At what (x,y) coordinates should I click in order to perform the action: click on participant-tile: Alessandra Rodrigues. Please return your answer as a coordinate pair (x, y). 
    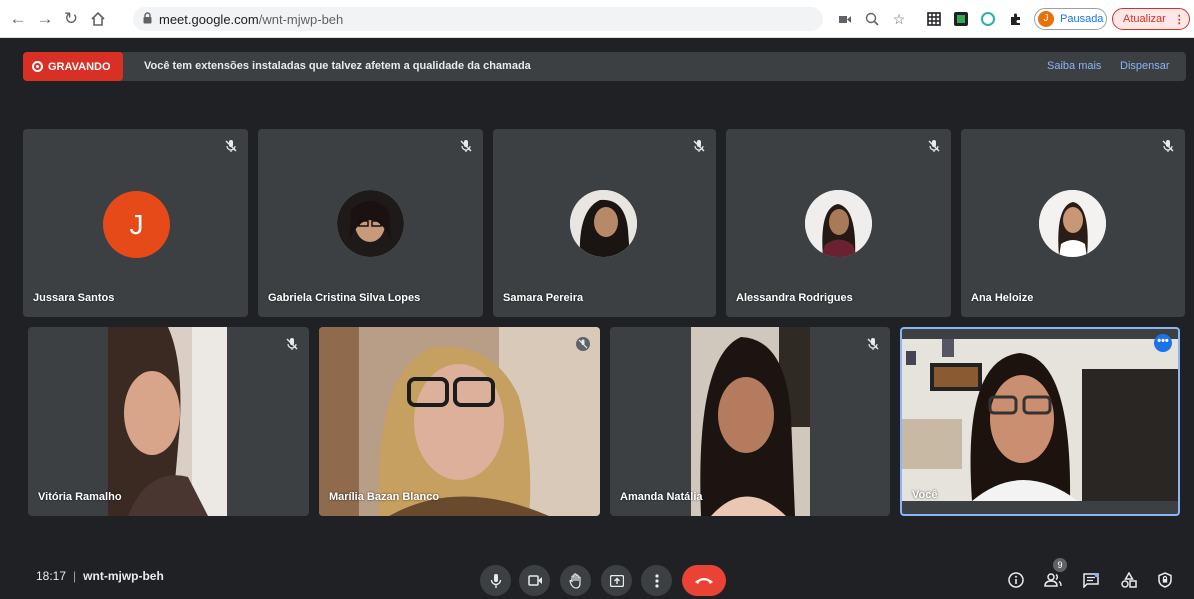
    Looking at the image, I should click on (838, 223).